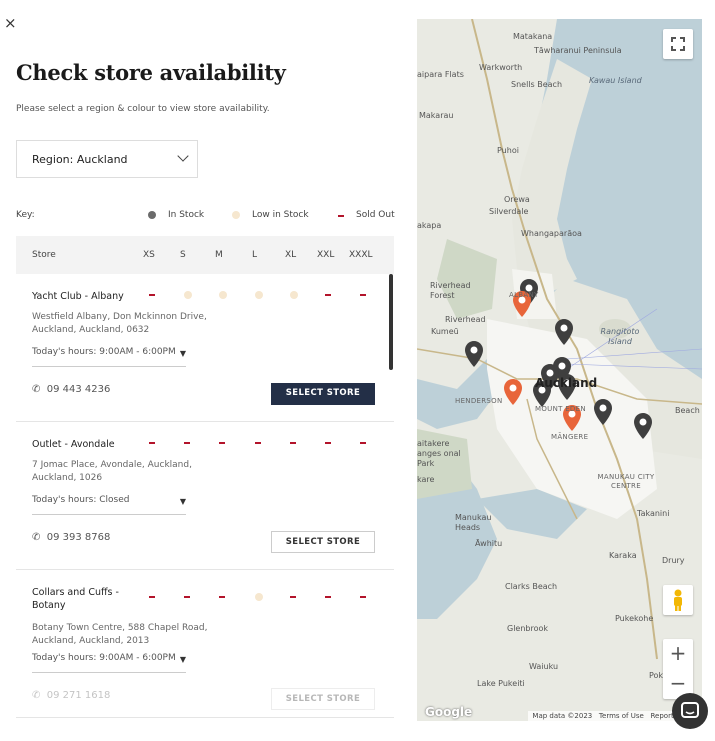 This screenshot has width=715, height=741. I want to click on map-label: Warkworth, so click(501, 67).